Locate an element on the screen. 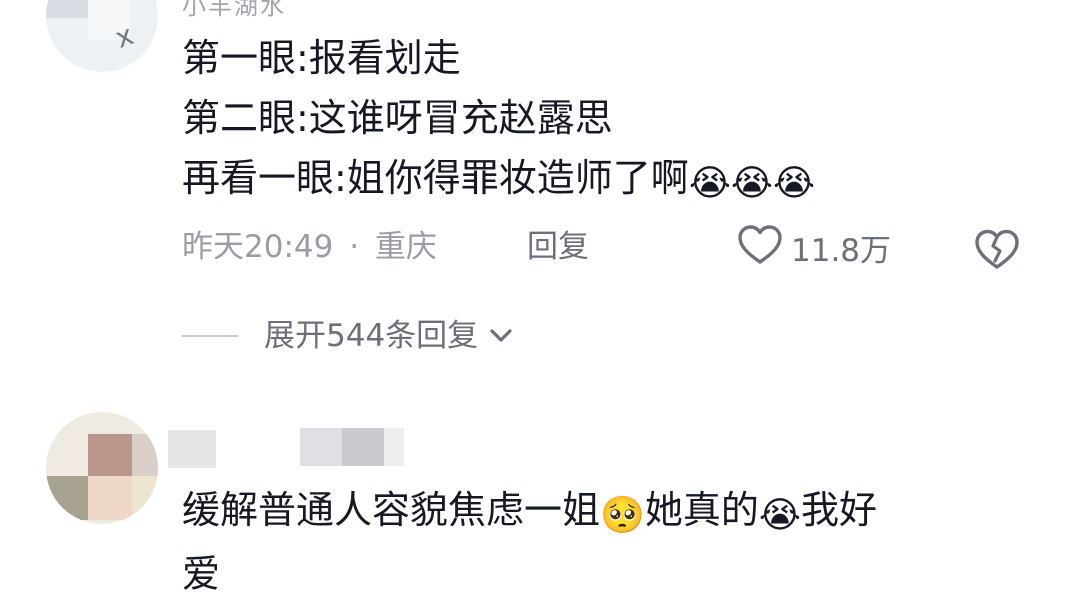 Image resolution: width=1080 pixels, height=616 pixels. username-mosaic is located at coordinates (352, 447).